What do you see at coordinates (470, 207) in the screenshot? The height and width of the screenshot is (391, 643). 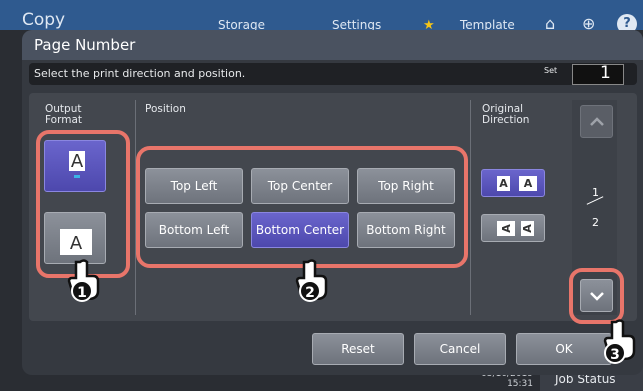 I see `divider` at bounding box center [470, 207].